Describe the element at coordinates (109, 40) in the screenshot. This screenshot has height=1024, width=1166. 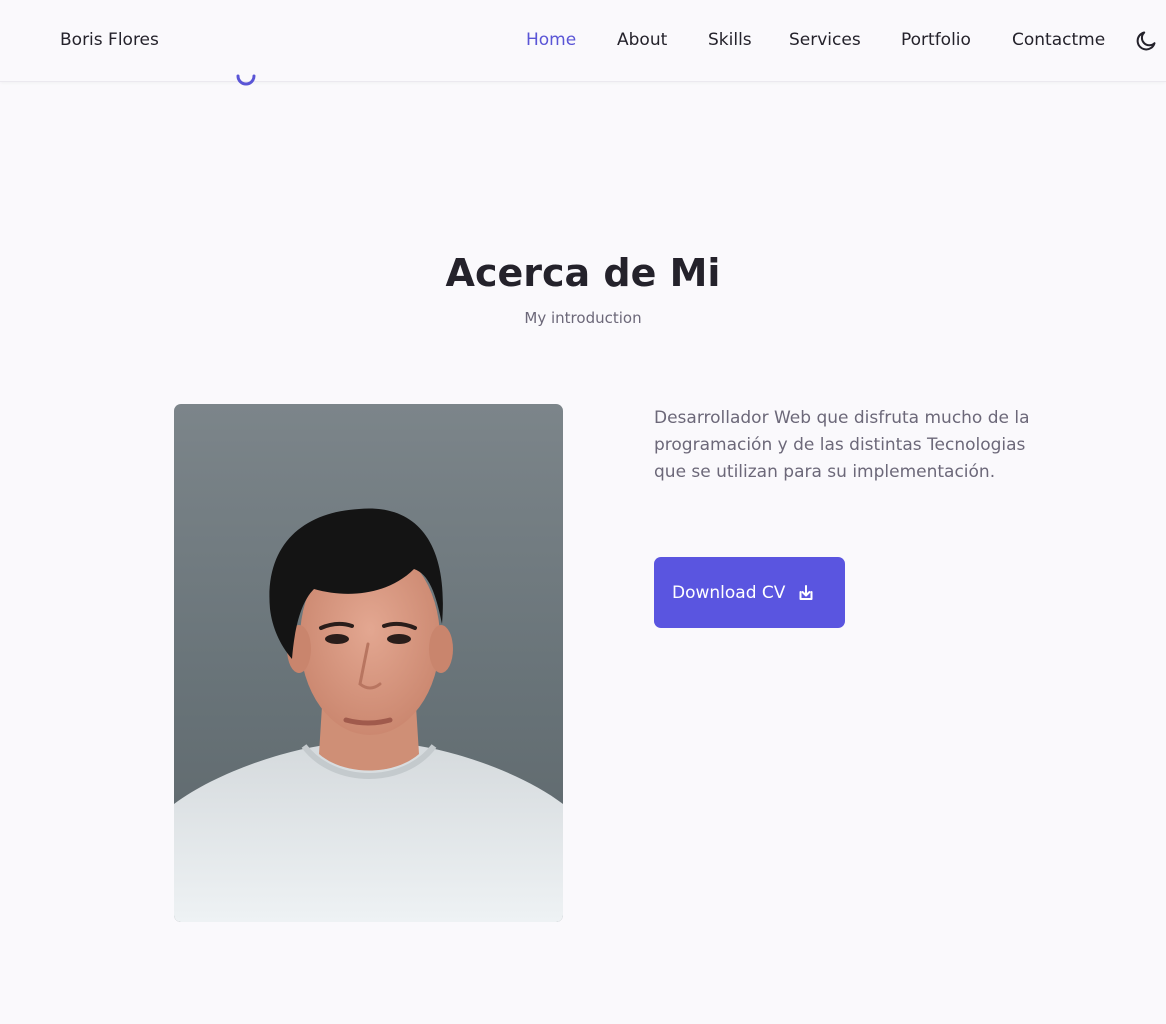
I see `site-logo: Boris Flores` at that location.